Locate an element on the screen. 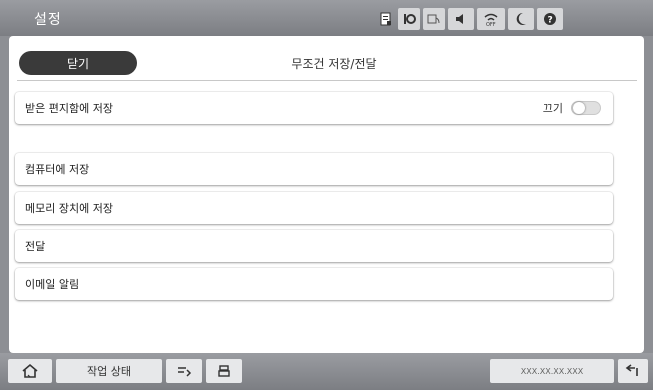 The height and width of the screenshot is (390, 653). ip-address: XXX.XX.XX.XXX is located at coordinates (552, 371).